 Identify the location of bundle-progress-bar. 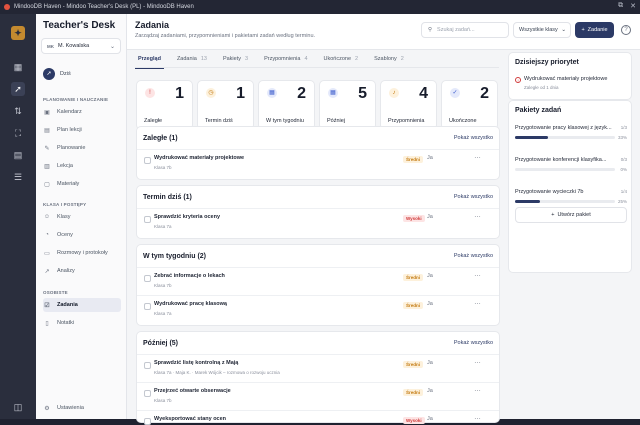
(565, 201).